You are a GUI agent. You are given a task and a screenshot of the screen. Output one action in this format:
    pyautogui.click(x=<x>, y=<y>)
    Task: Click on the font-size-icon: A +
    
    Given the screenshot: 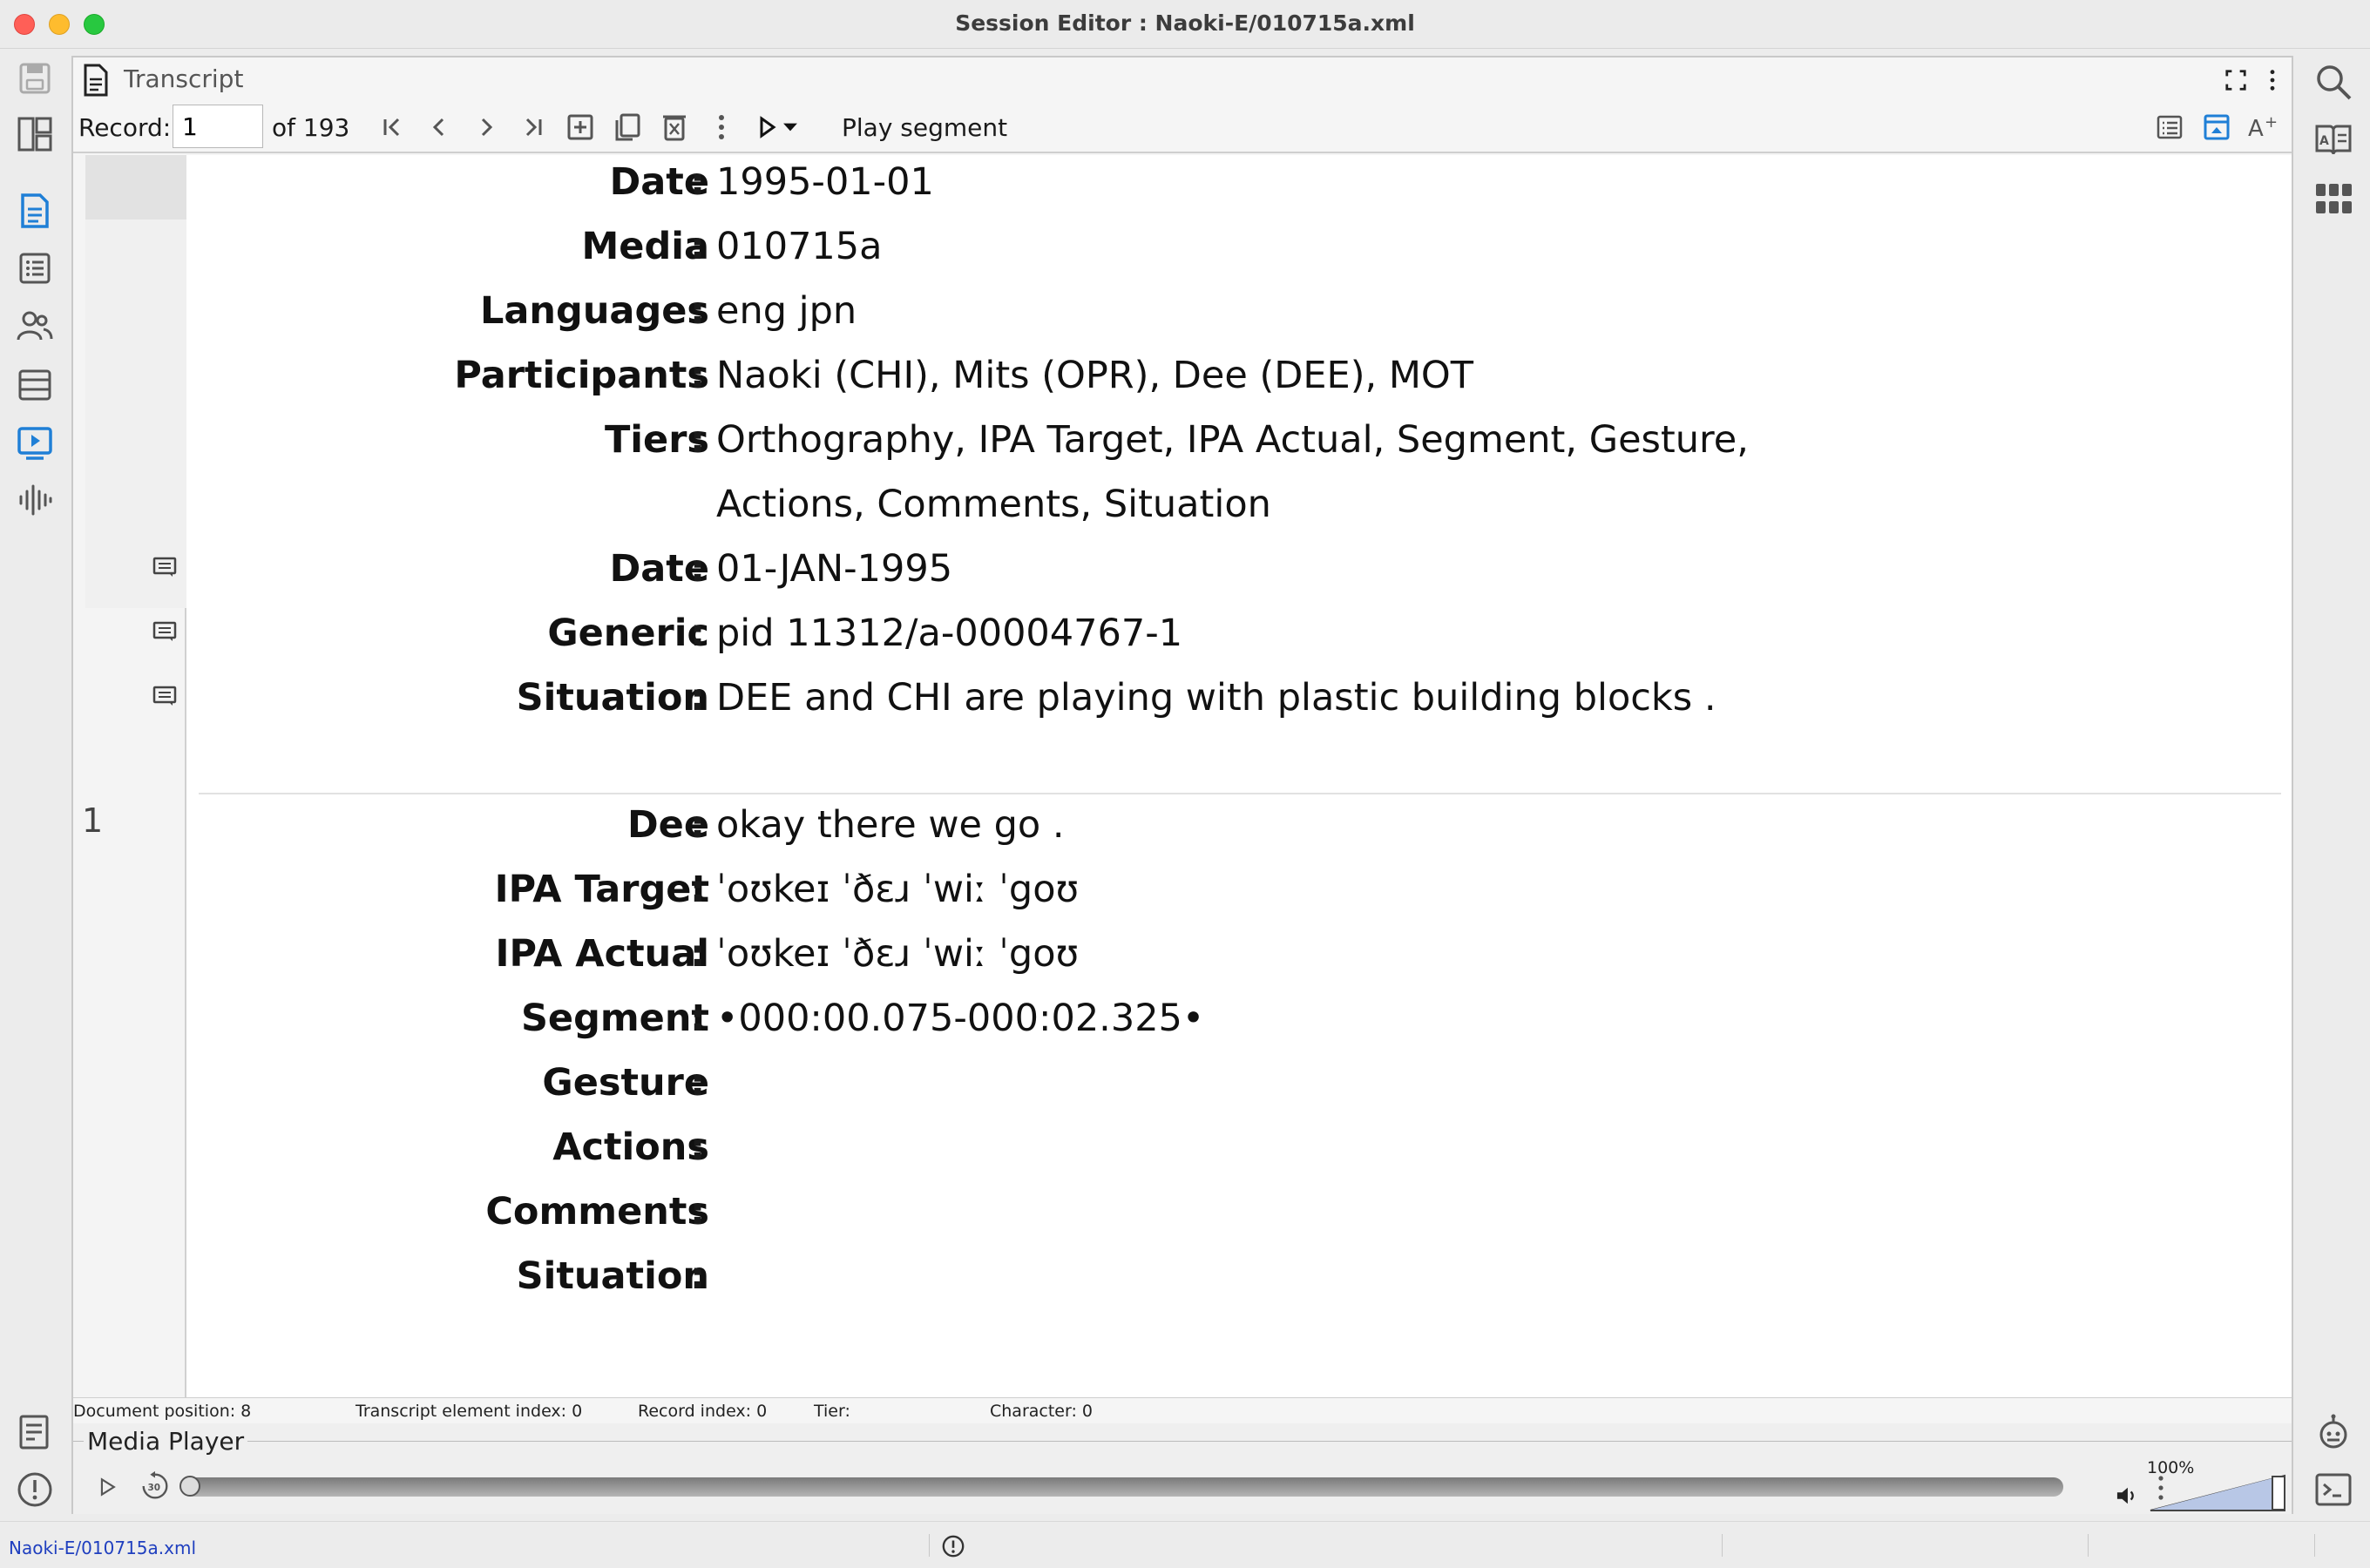 What is the action you would take?
    pyautogui.click(x=2262, y=127)
    